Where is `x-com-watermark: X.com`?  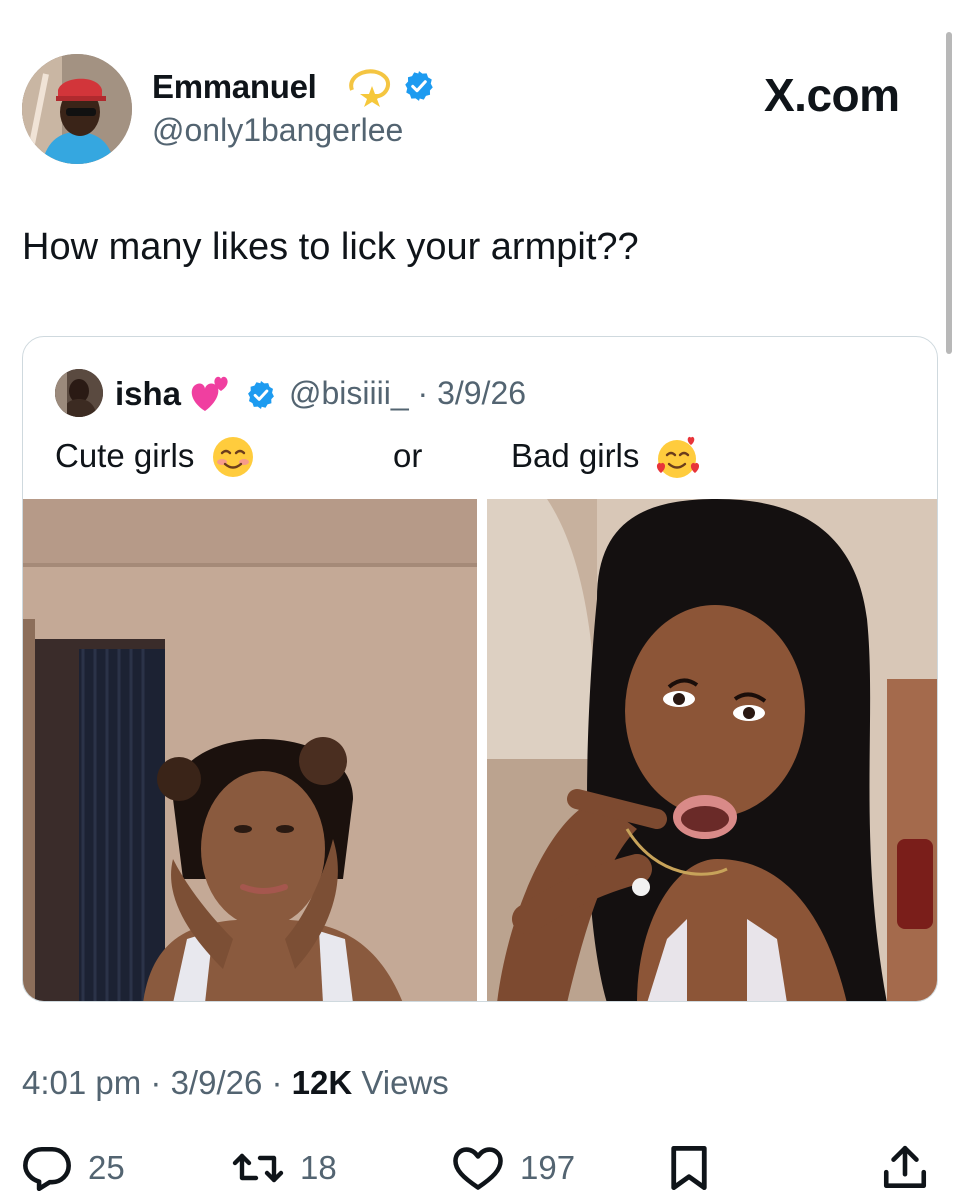
x-com-watermark: X.com is located at coordinates (832, 95).